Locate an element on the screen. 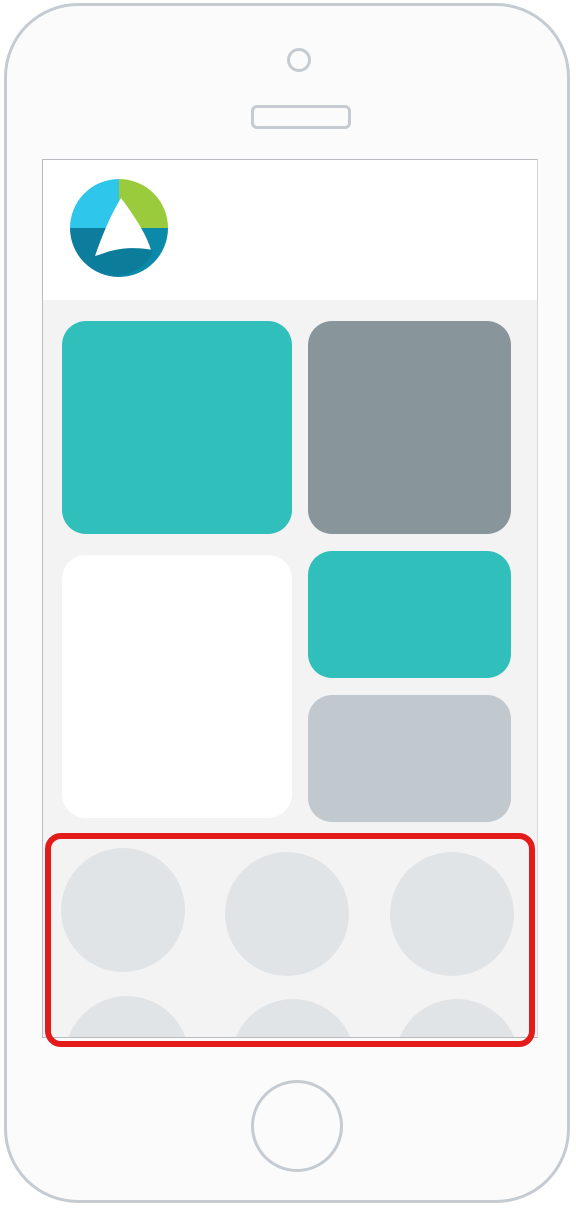 The image size is (576, 1208). app-header is located at coordinates (290, 230).